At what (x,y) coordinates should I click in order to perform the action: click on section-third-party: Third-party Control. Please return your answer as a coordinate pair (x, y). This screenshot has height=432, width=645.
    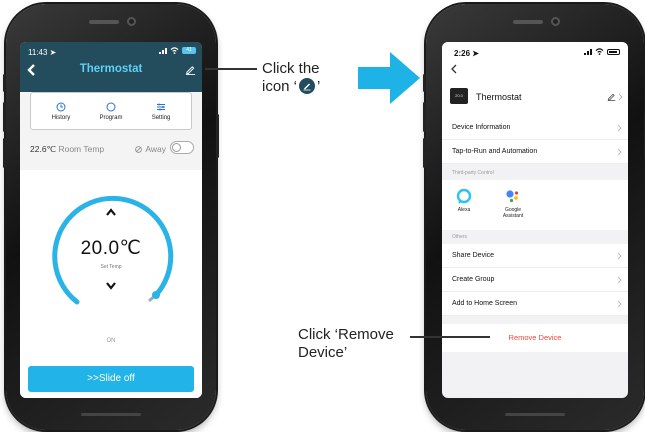
    Looking at the image, I should click on (535, 173).